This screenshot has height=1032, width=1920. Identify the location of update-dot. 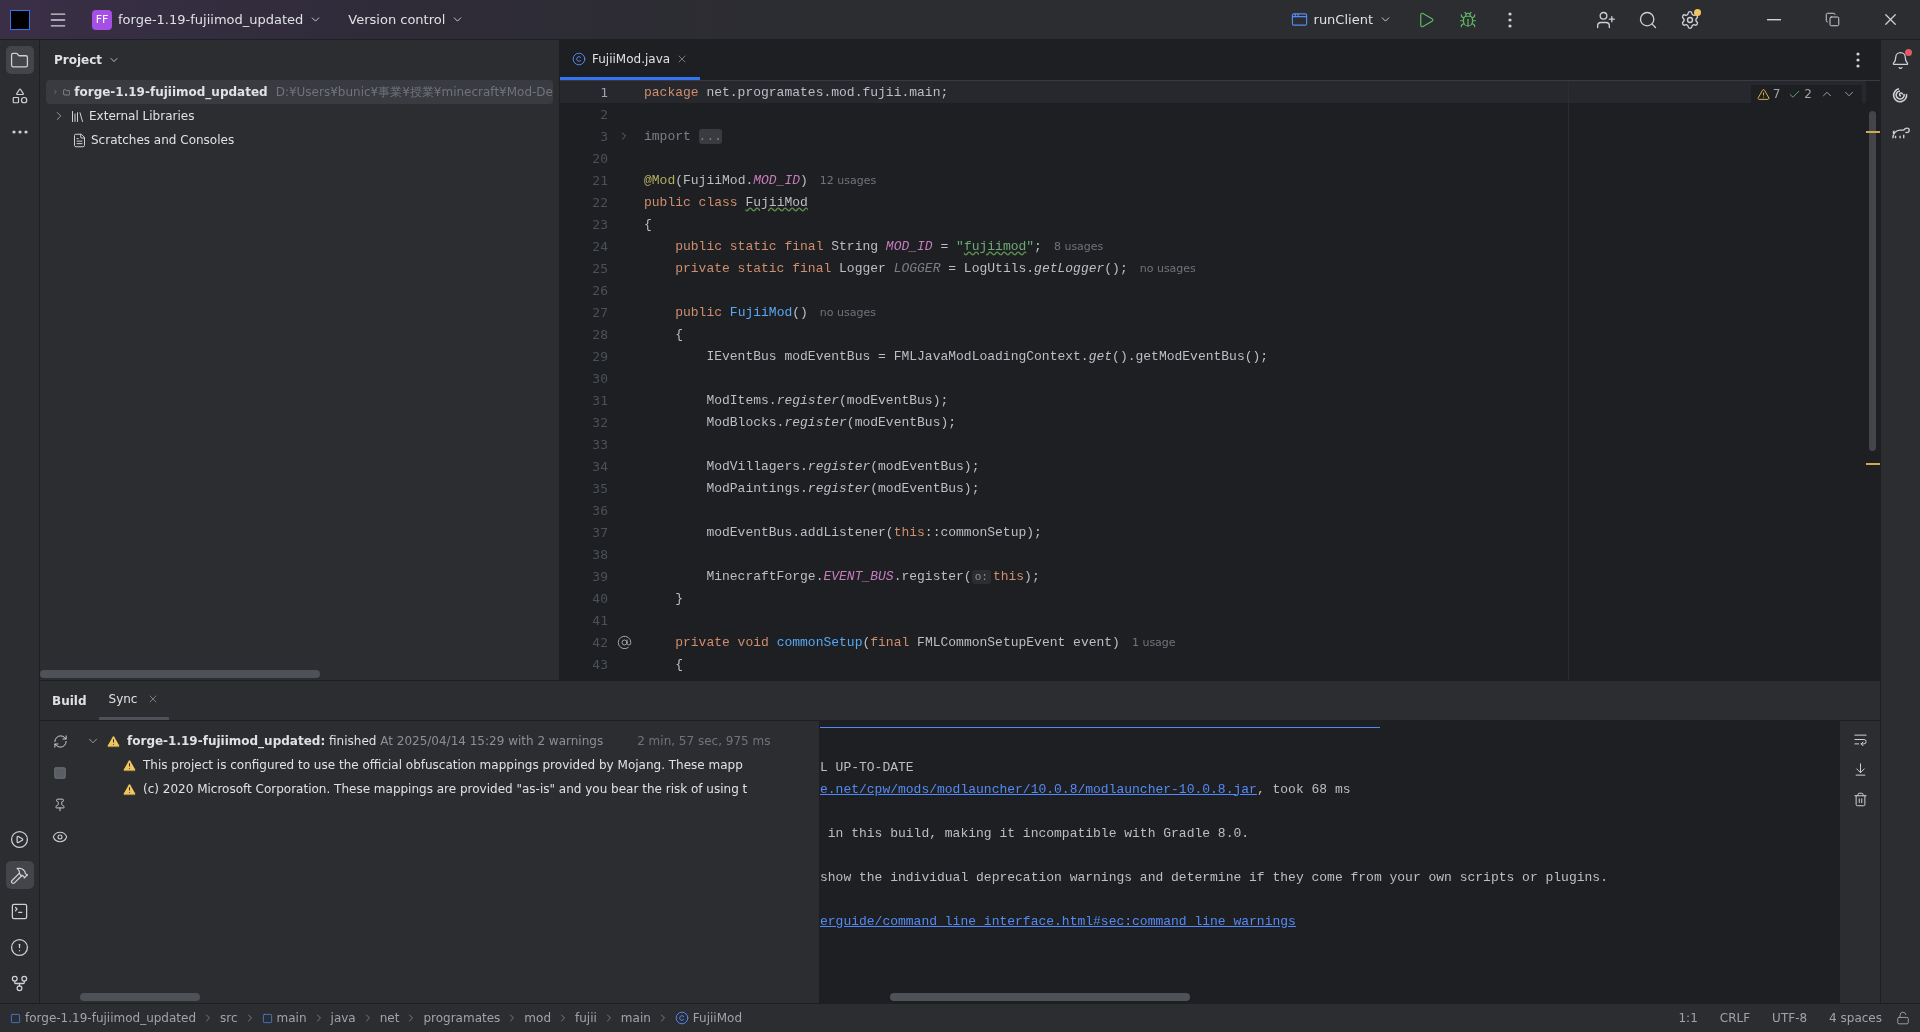
(1697, 12).